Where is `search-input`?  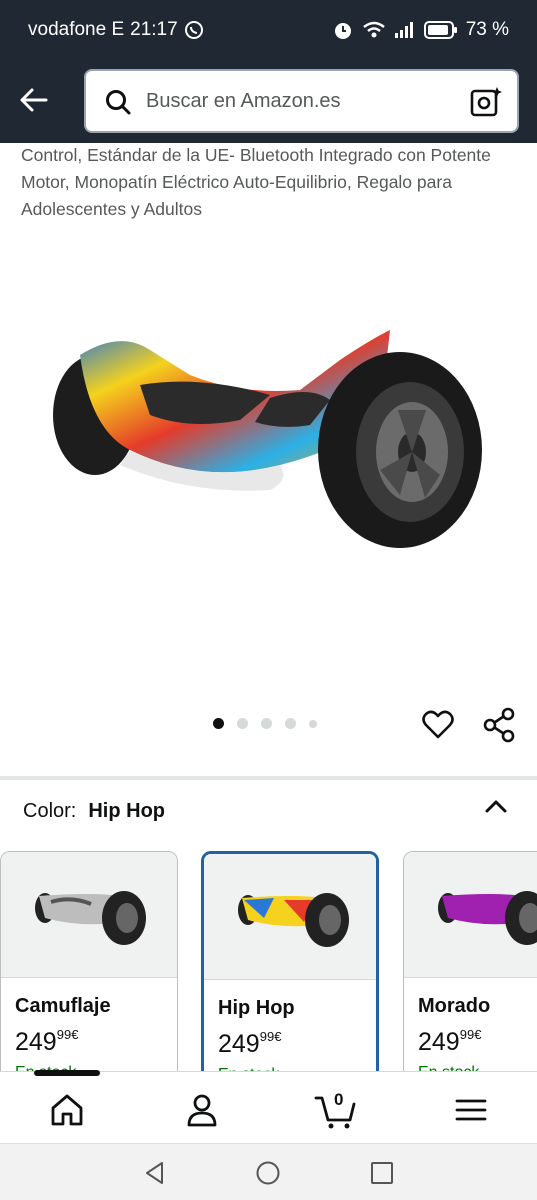
search-input is located at coordinates (296, 101).